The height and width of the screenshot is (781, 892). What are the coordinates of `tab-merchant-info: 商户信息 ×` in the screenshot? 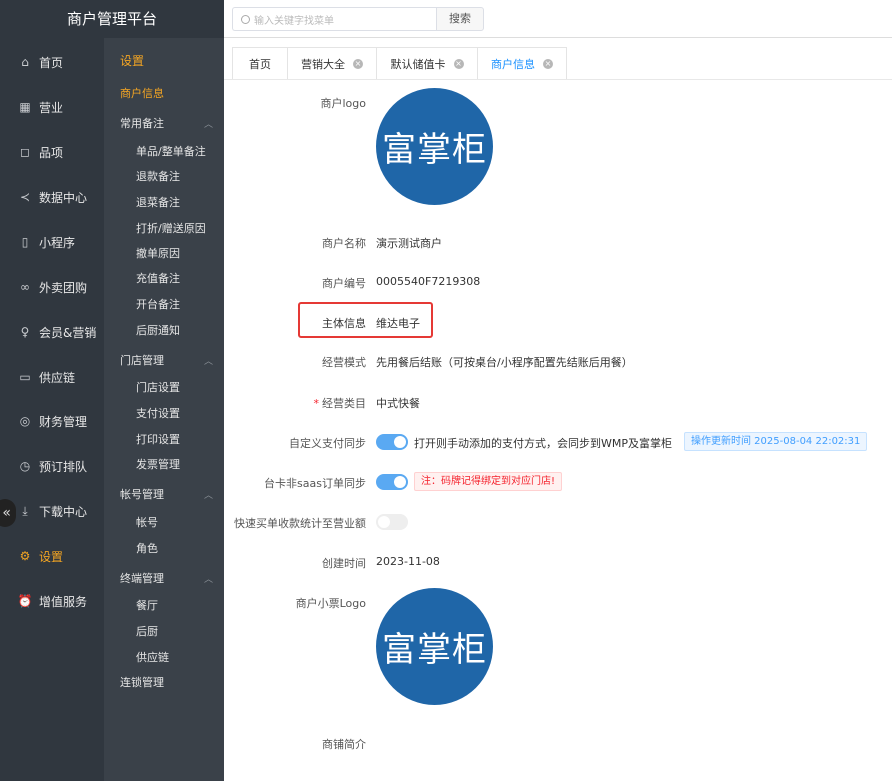 It's located at (522, 63).